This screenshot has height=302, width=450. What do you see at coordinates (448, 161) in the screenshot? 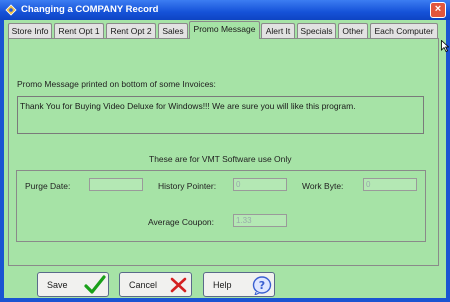
I see `window-frame-right` at bounding box center [448, 161].